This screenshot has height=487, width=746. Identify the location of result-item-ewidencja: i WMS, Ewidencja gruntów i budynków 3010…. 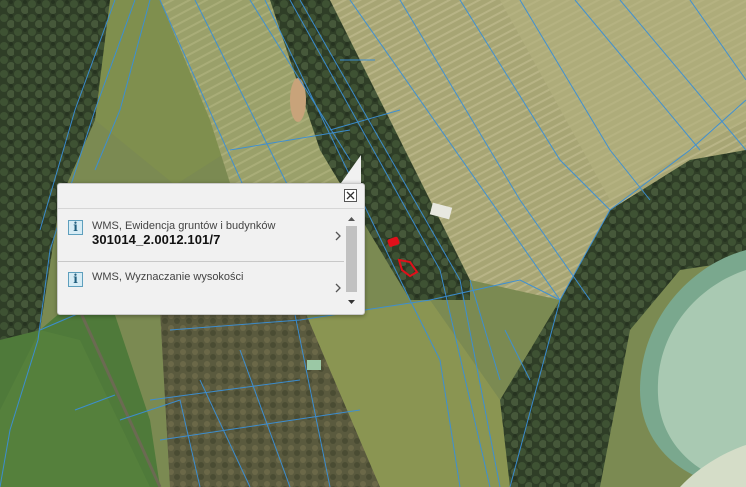
(201, 236).